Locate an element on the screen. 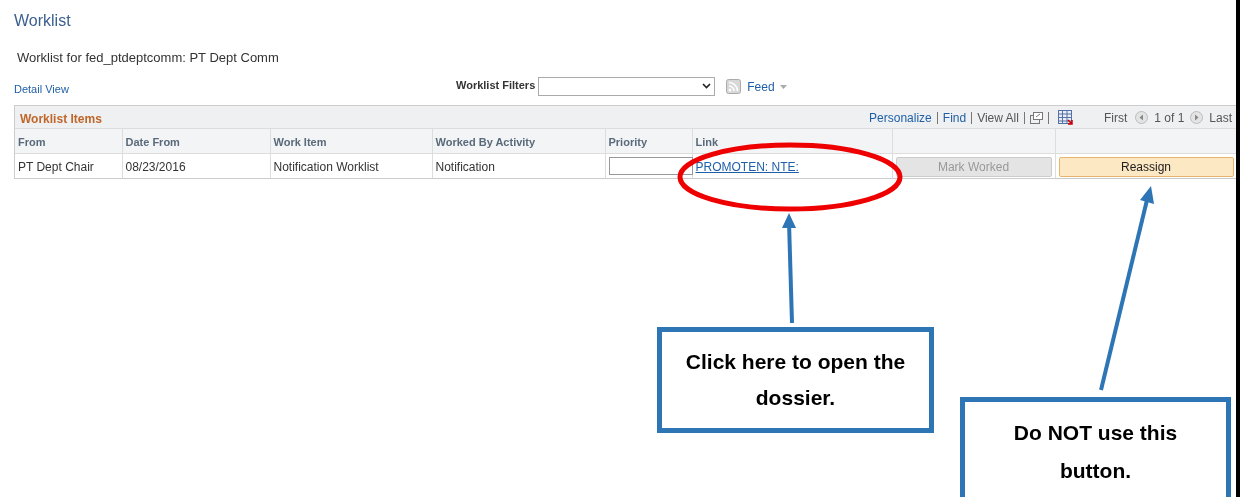  spreadsheet-icon is located at coordinates (1065, 117).